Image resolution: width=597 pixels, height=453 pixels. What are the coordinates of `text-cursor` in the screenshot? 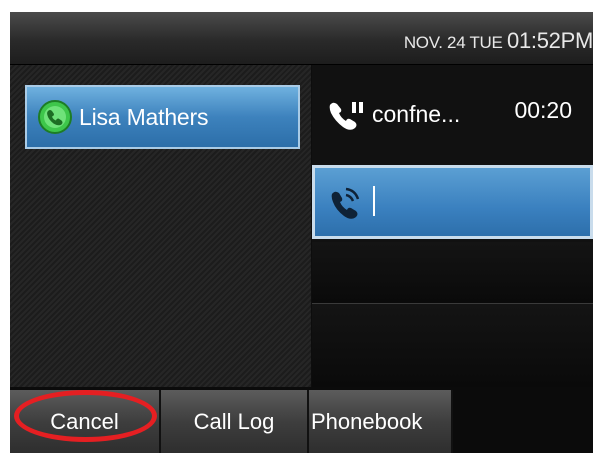 It's located at (374, 201).